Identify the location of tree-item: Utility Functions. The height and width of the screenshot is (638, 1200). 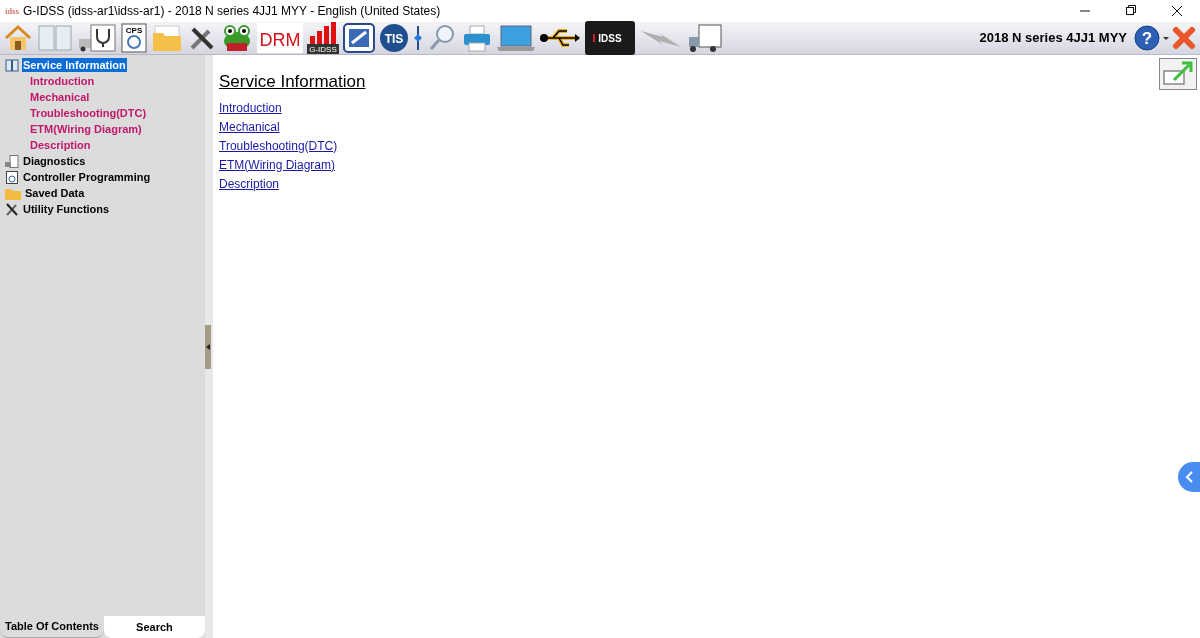
(66, 209).